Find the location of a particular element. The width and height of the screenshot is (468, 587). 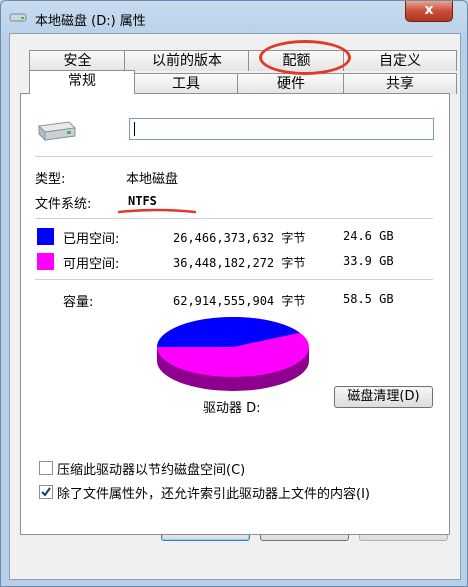

disk-usage-pie is located at coordinates (233, 354).